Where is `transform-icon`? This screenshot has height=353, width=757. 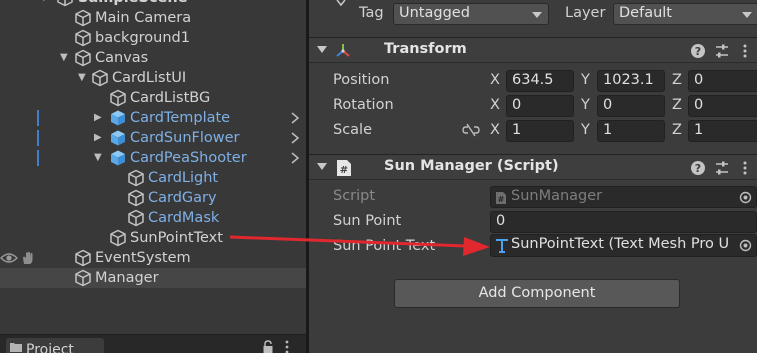
transform-icon is located at coordinates (343, 50).